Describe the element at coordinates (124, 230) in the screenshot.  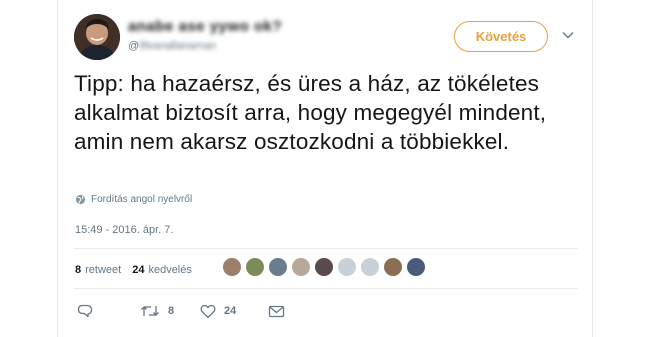
I see `timestamp: 15:49 - 2016. ápr. 7.` at that location.